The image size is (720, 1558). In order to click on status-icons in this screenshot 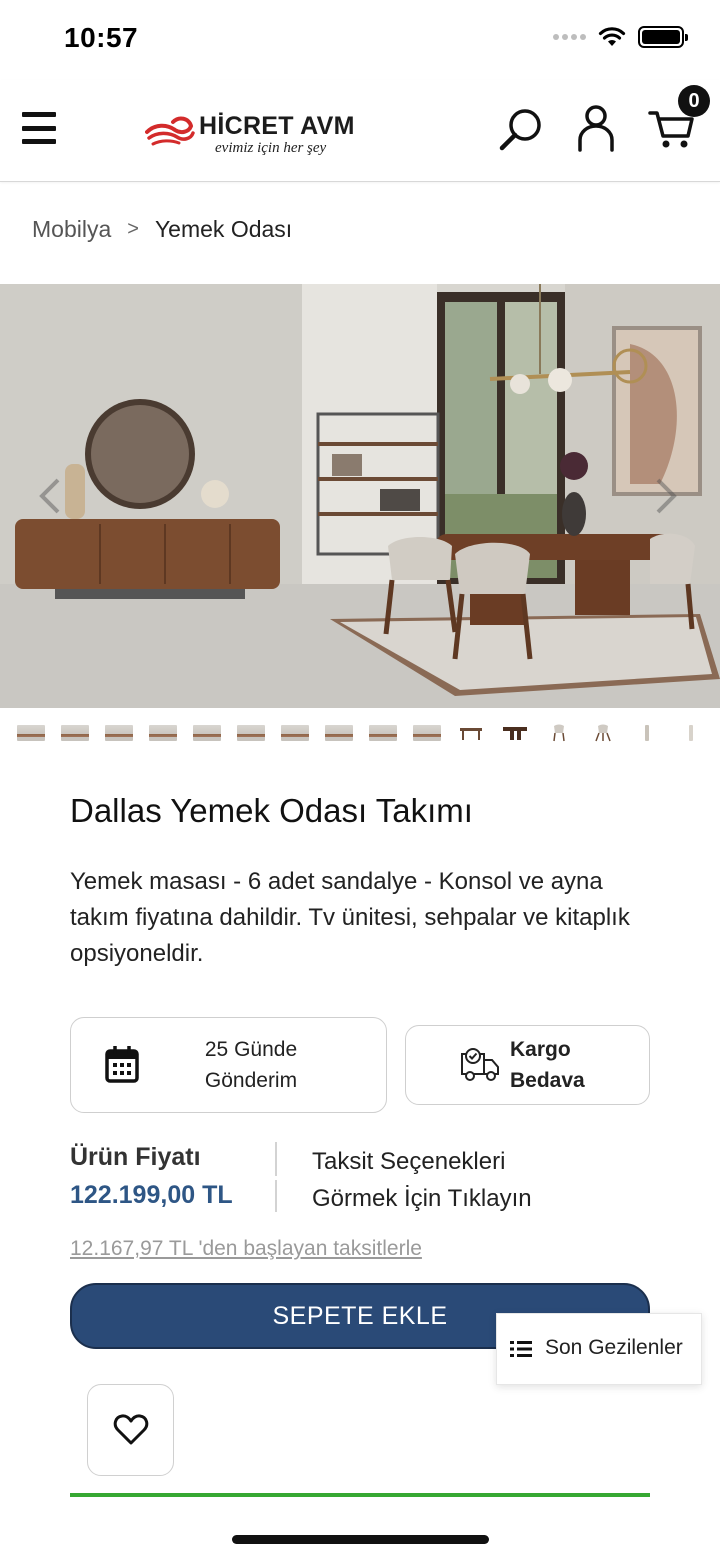, I will do `click(620, 37)`.